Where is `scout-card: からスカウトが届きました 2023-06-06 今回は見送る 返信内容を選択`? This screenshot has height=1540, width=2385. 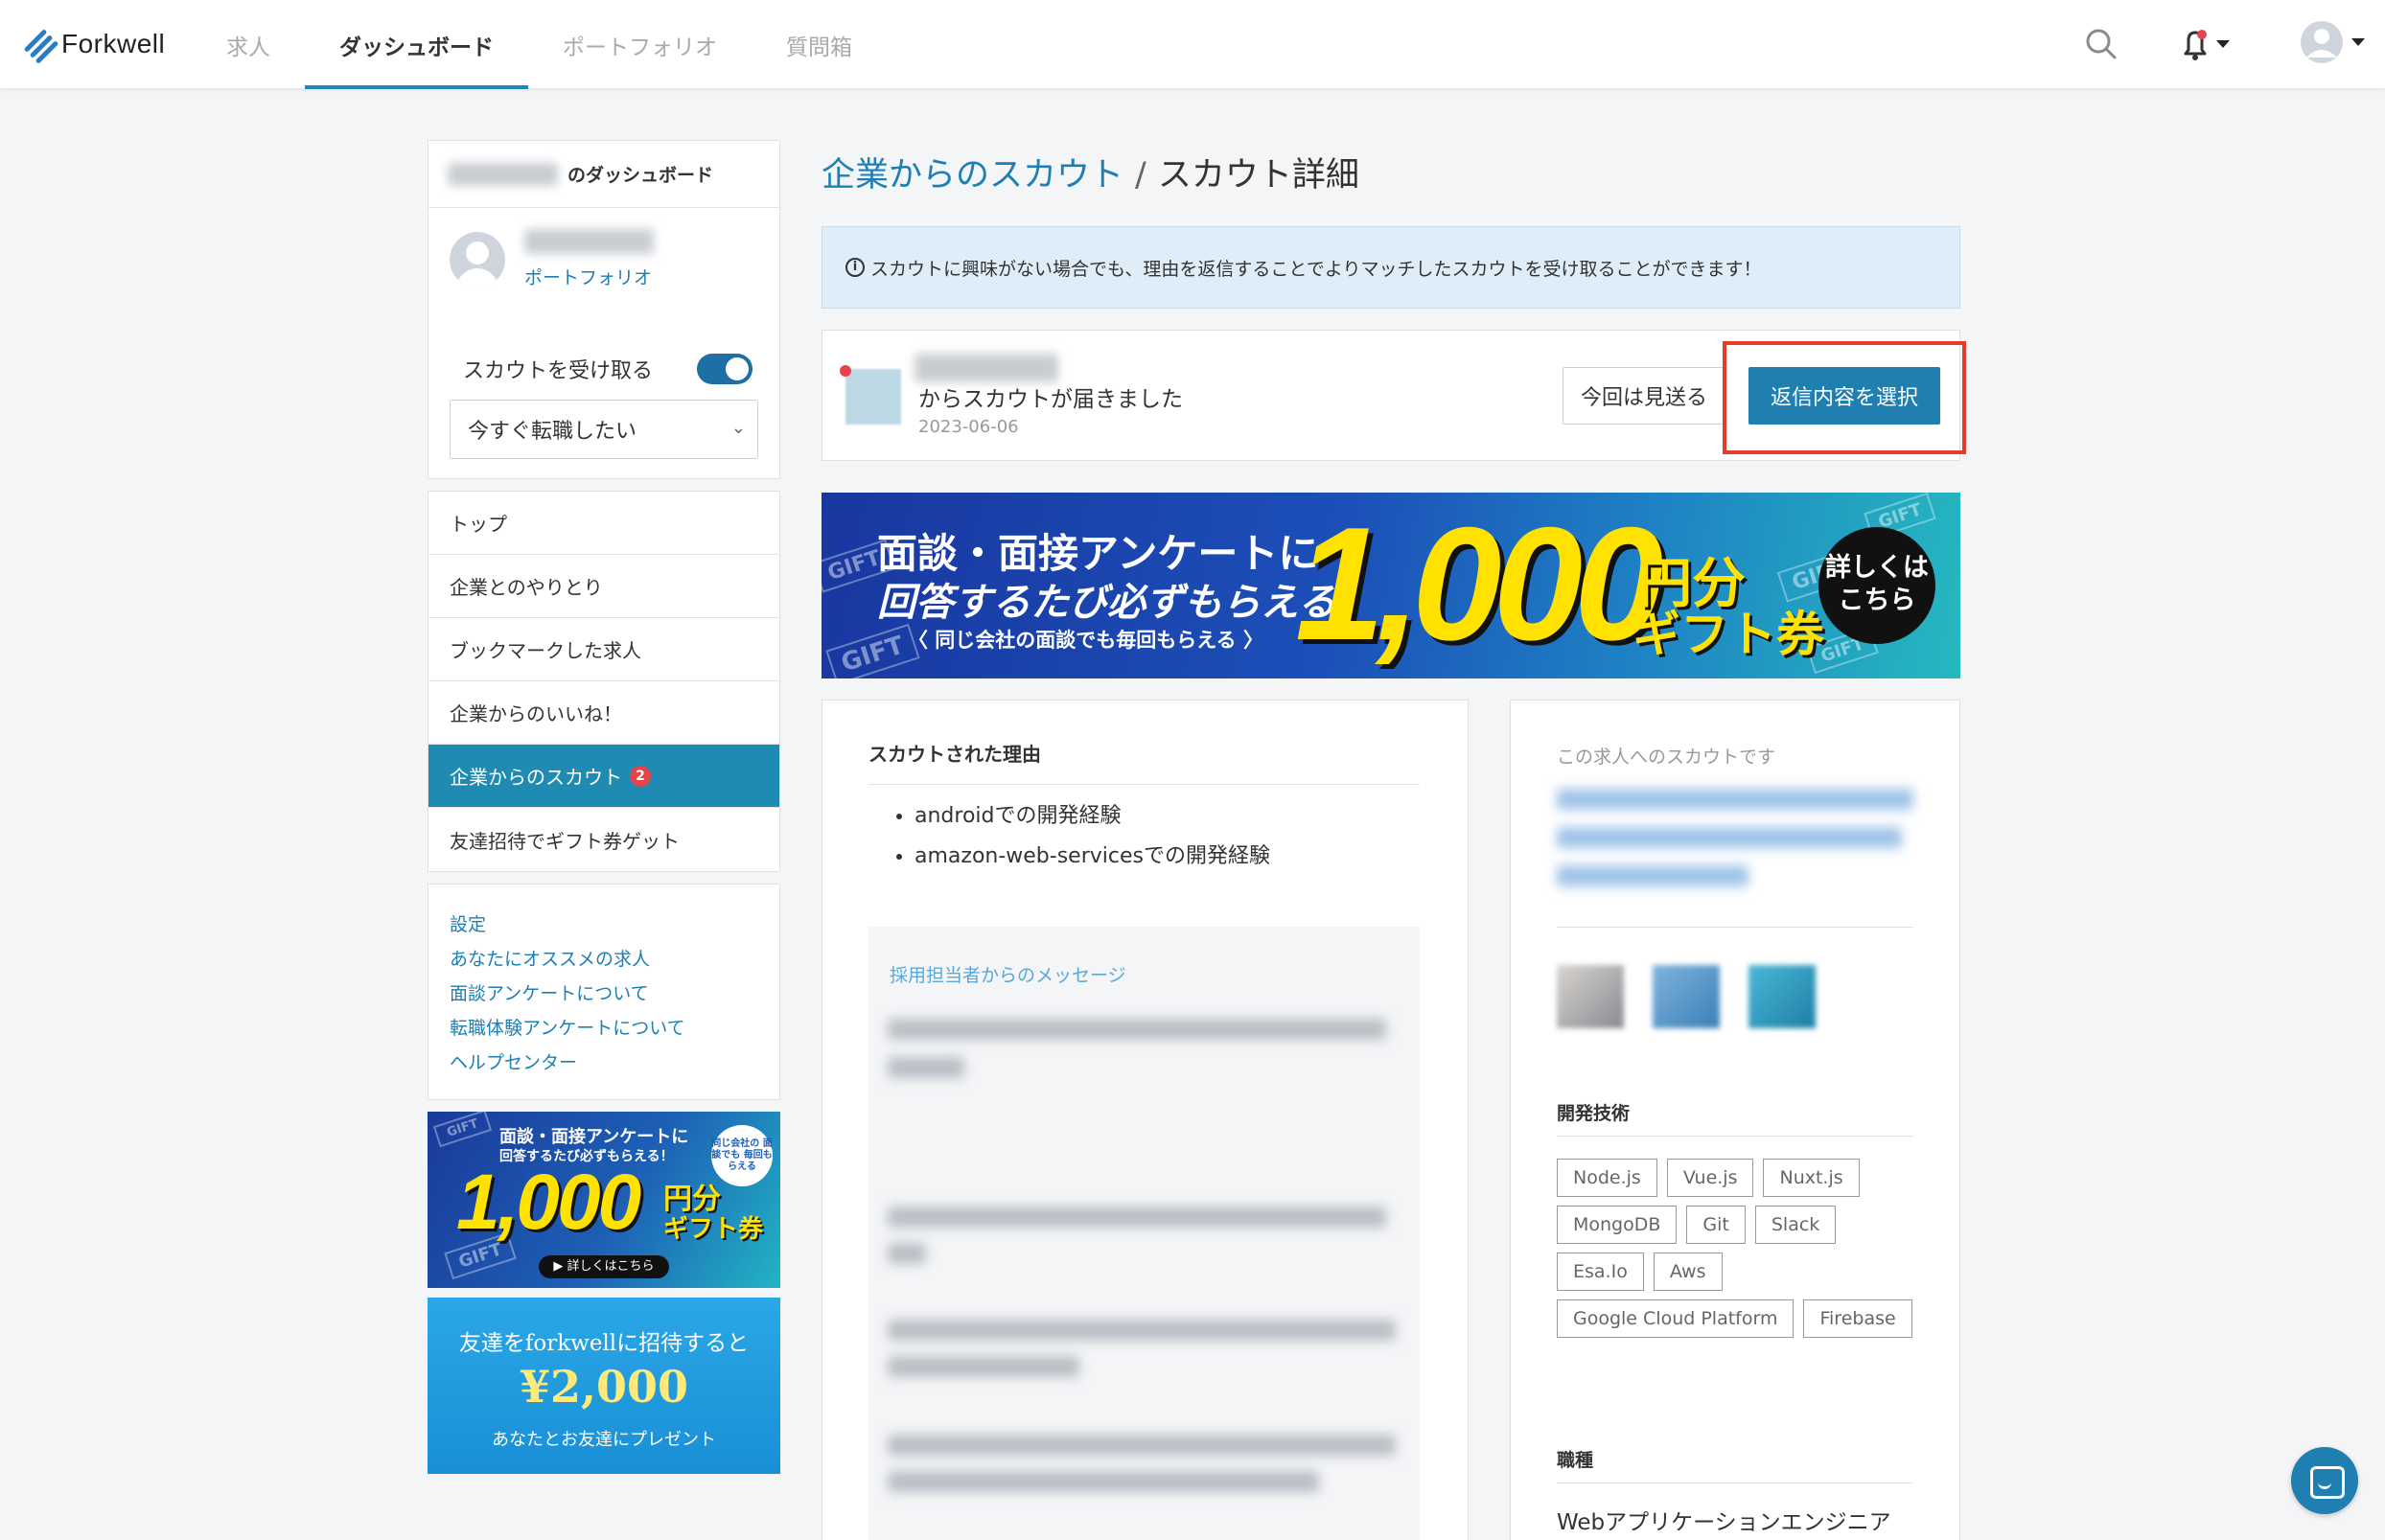 scout-card: からスカウトが届きました 2023-06-06 今回は見送る 返信内容を選択 is located at coordinates (1391, 395).